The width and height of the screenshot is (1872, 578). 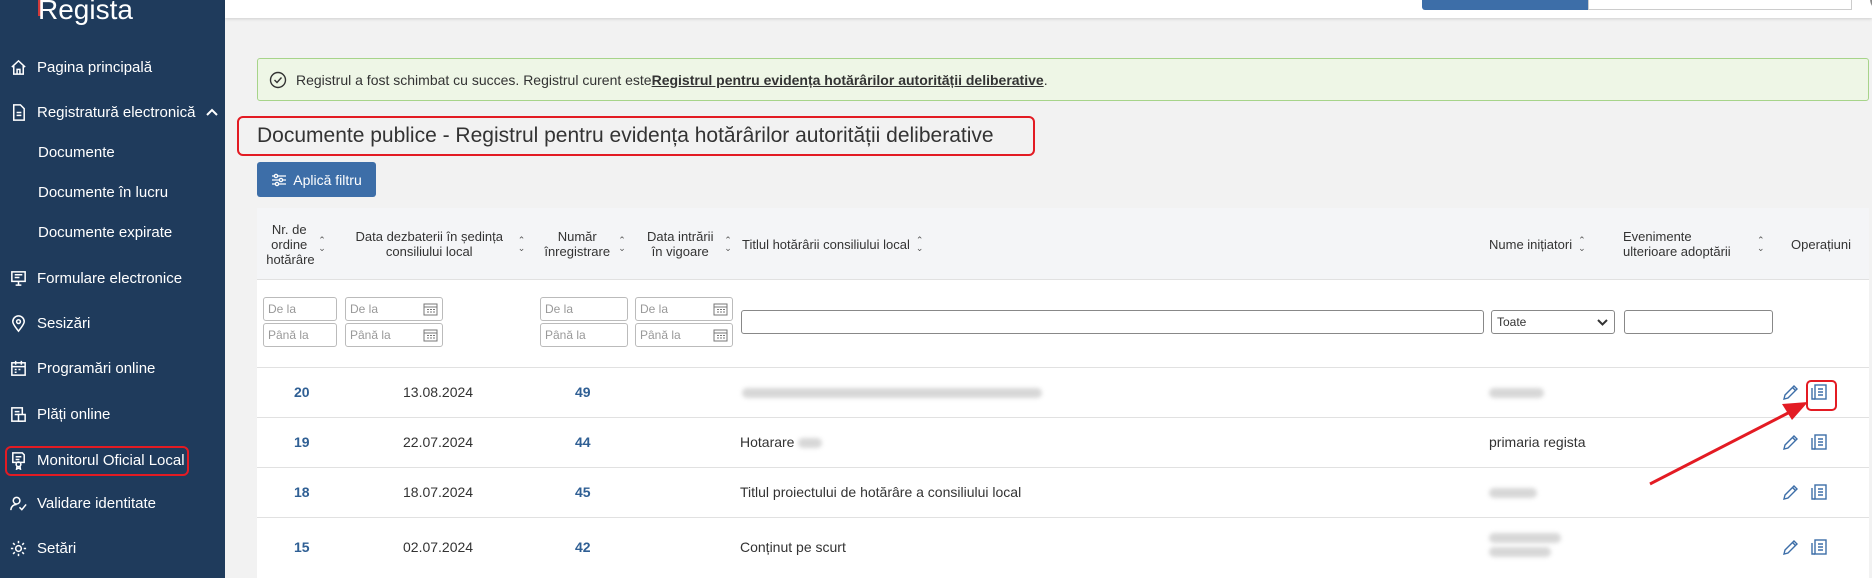 I want to click on apply-filter-label: Aplică filtru, so click(x=327, y=179).